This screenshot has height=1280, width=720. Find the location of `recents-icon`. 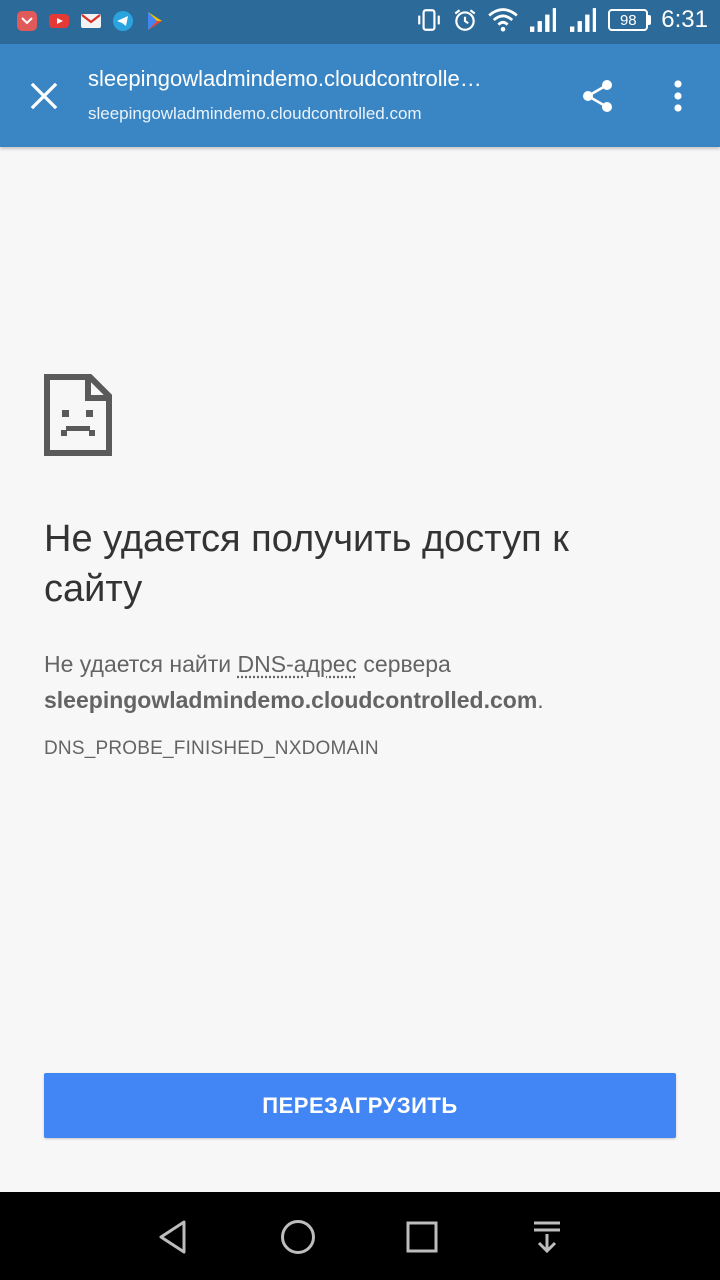

recents-icon is located at coordinates (422, 1237).